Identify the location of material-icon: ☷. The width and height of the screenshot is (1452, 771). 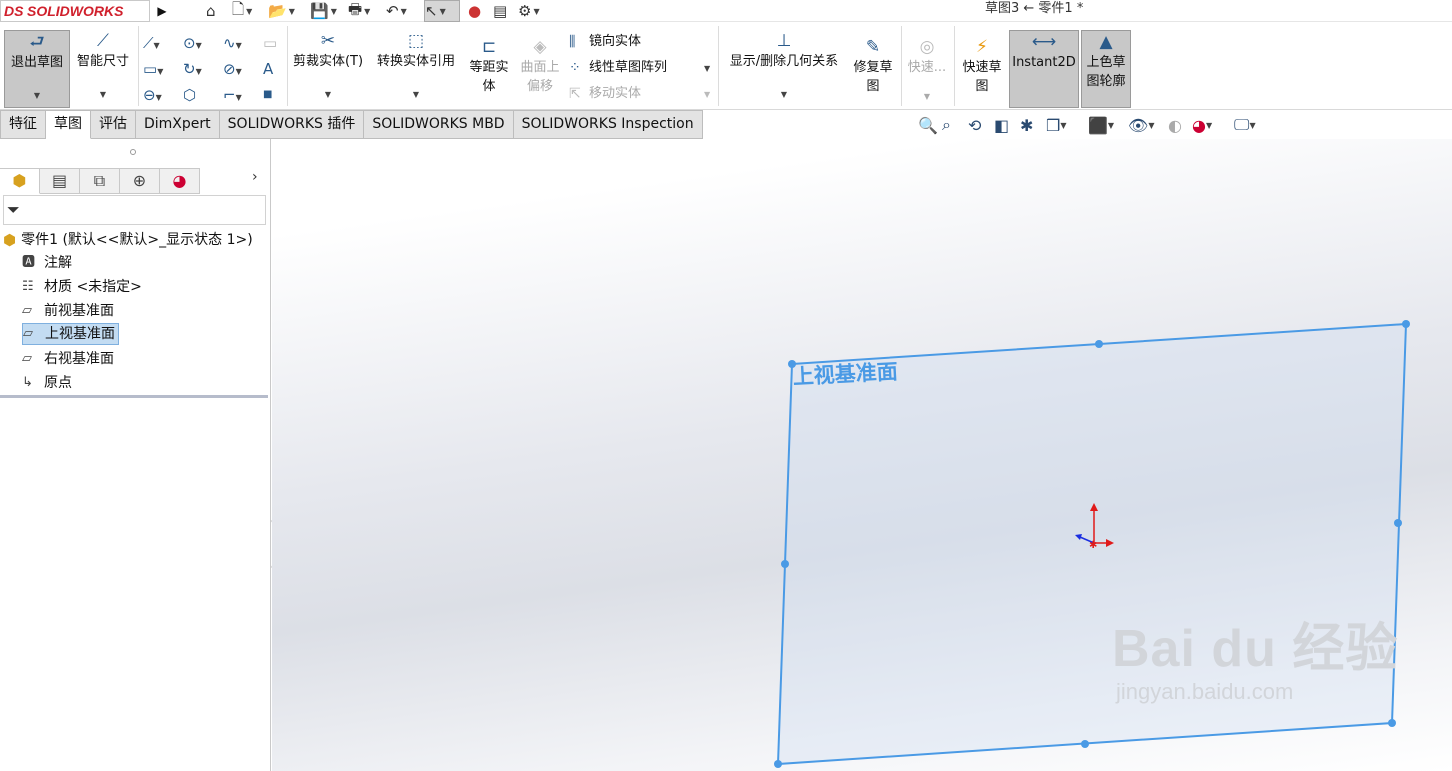
(28, 286).